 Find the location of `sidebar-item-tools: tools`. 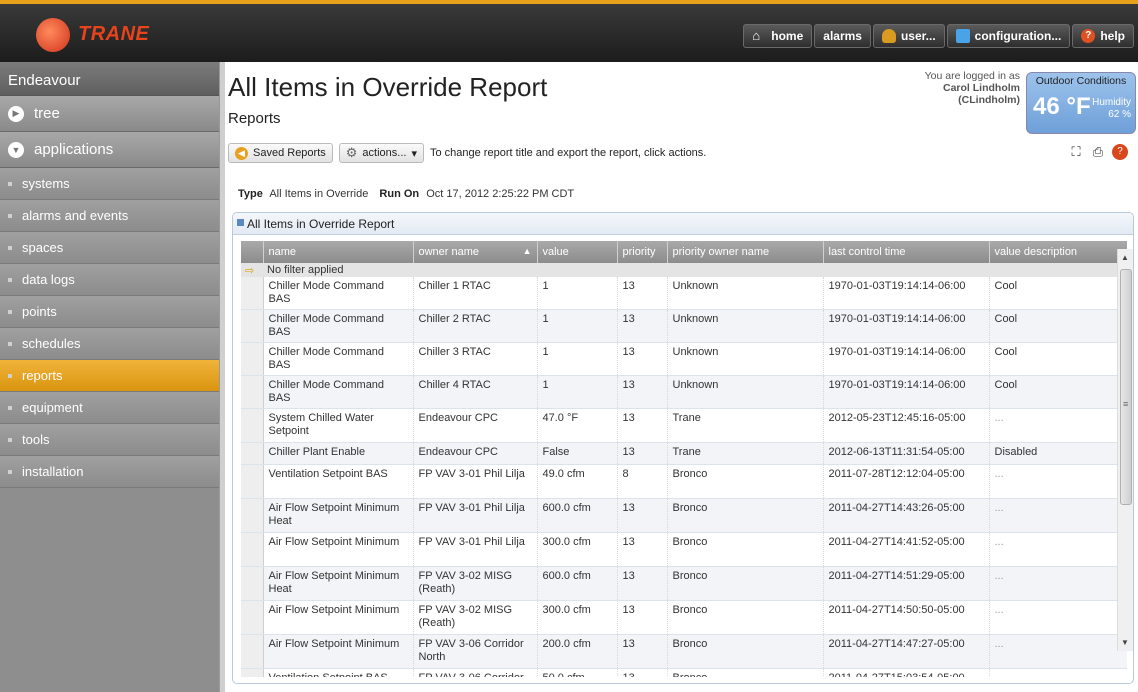

sidebar-item-tools: tools is located at coordinates (110, 440).